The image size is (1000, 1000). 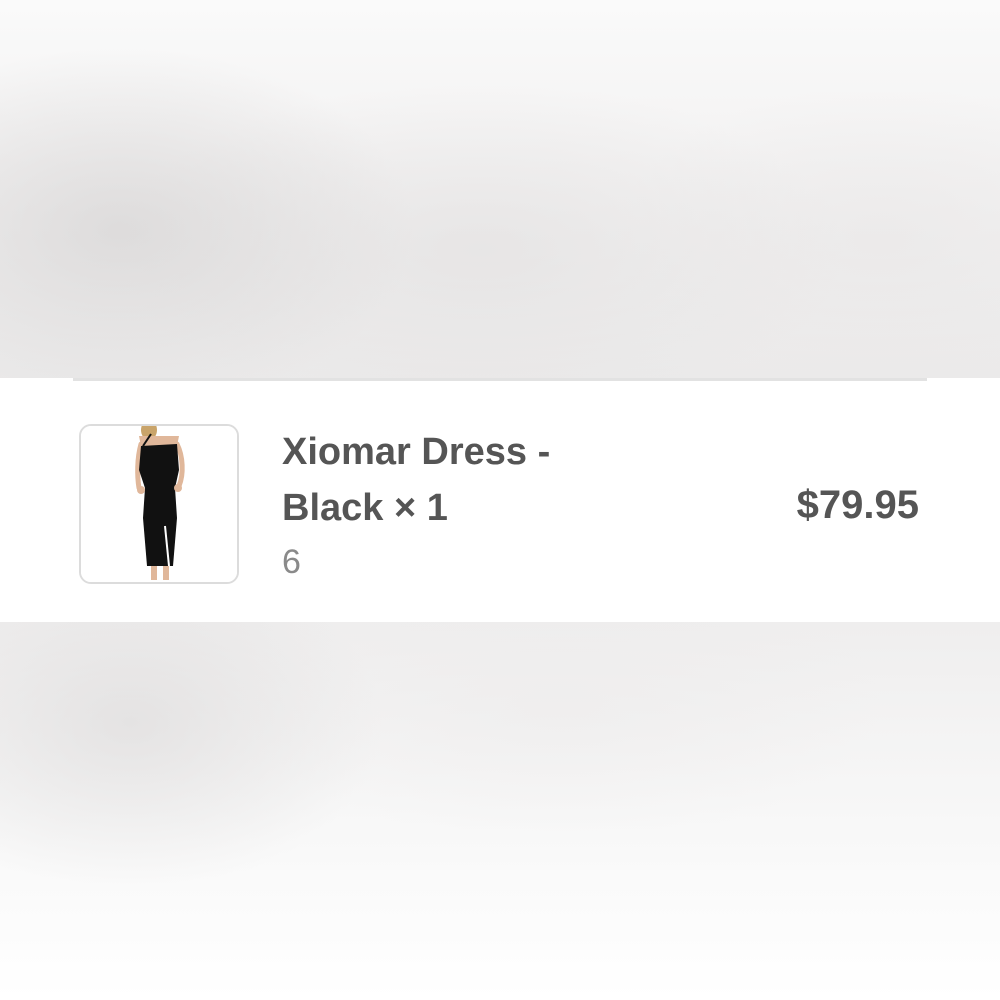 I want to click on dress-photo, so click(x=159, y=504).